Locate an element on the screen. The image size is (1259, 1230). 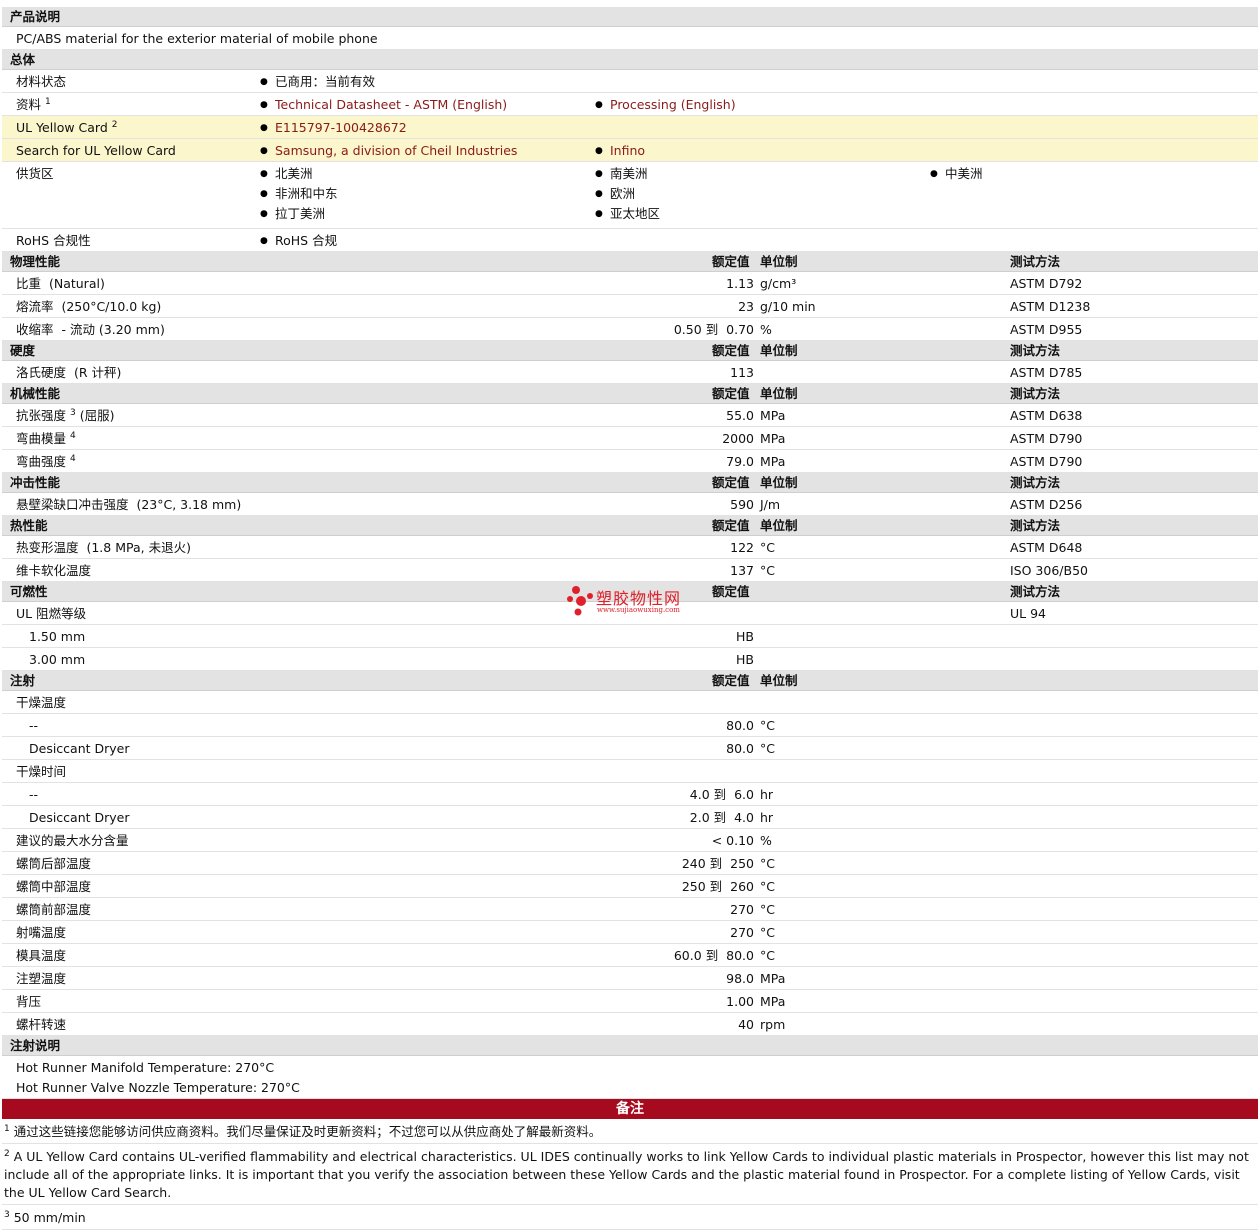
prop-value: 270 is located at coordinates (742, 909).